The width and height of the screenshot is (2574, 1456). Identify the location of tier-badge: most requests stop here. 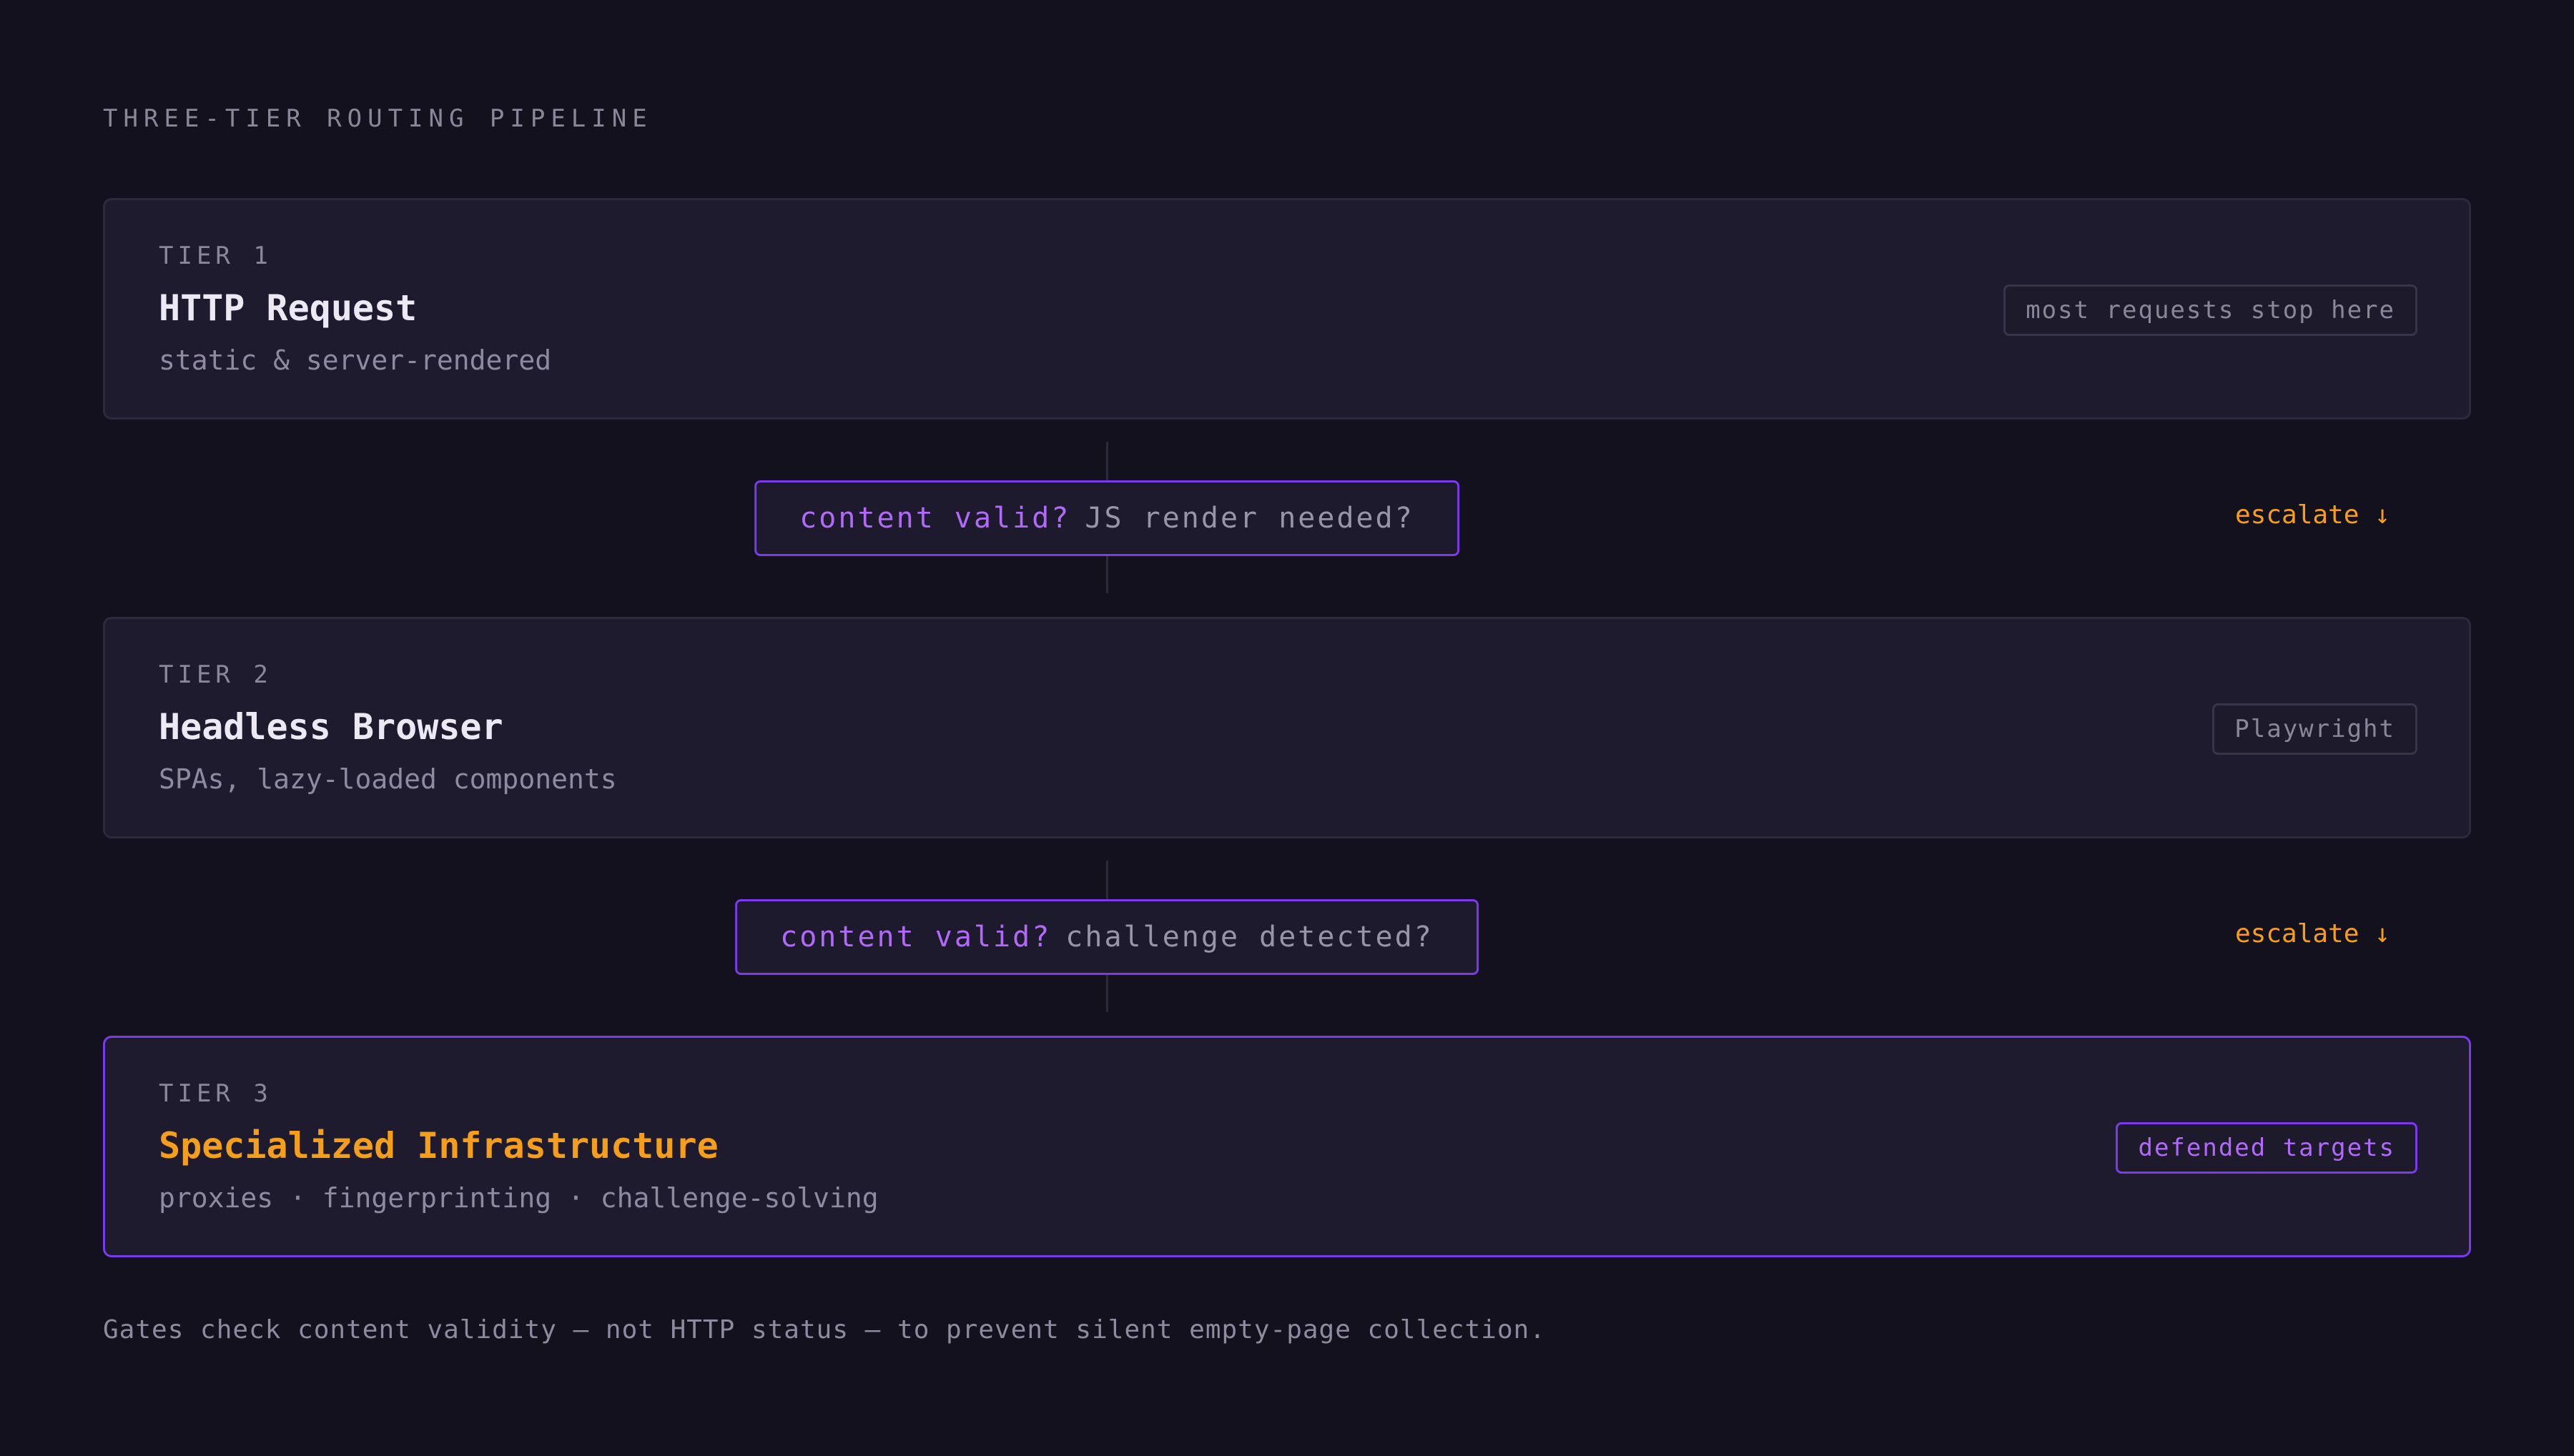
(2210, 310).